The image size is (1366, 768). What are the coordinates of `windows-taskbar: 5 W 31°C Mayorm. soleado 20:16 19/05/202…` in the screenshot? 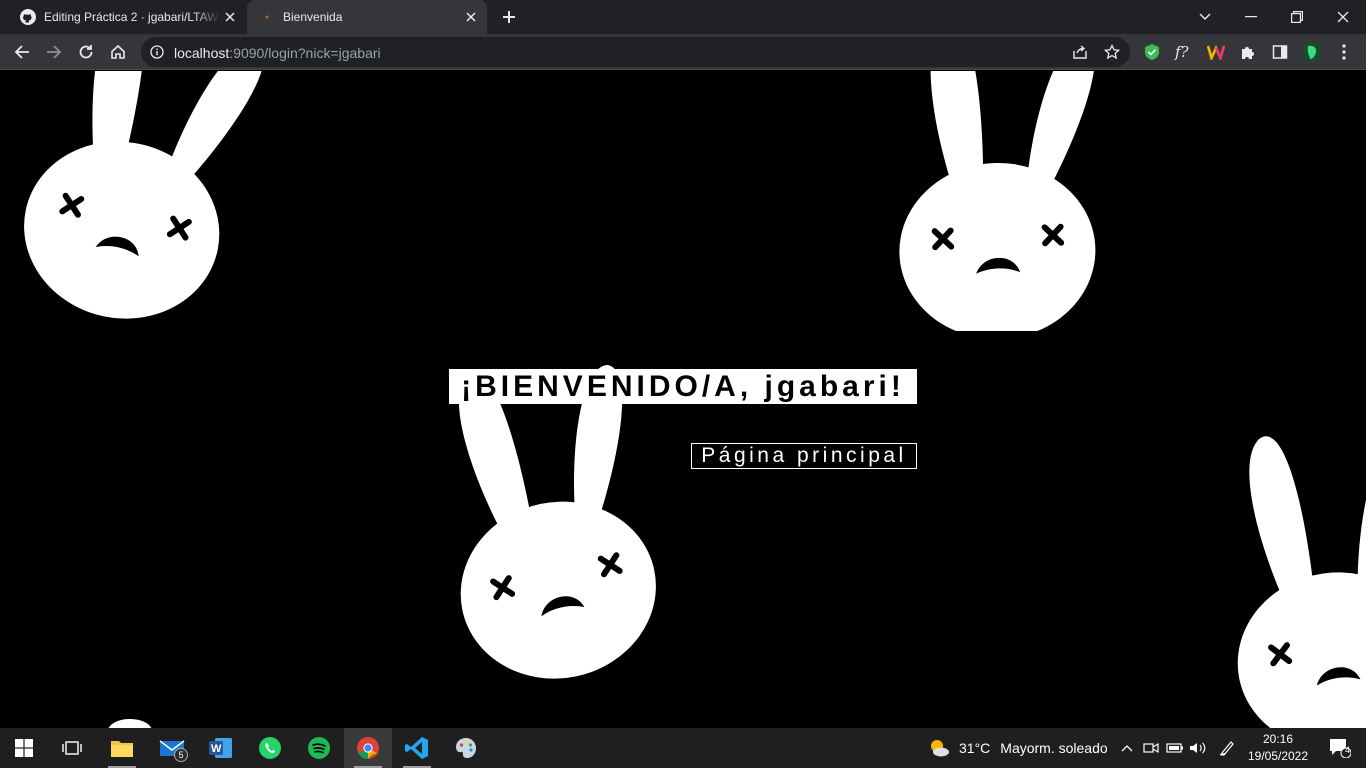 It's located at (683, 748).